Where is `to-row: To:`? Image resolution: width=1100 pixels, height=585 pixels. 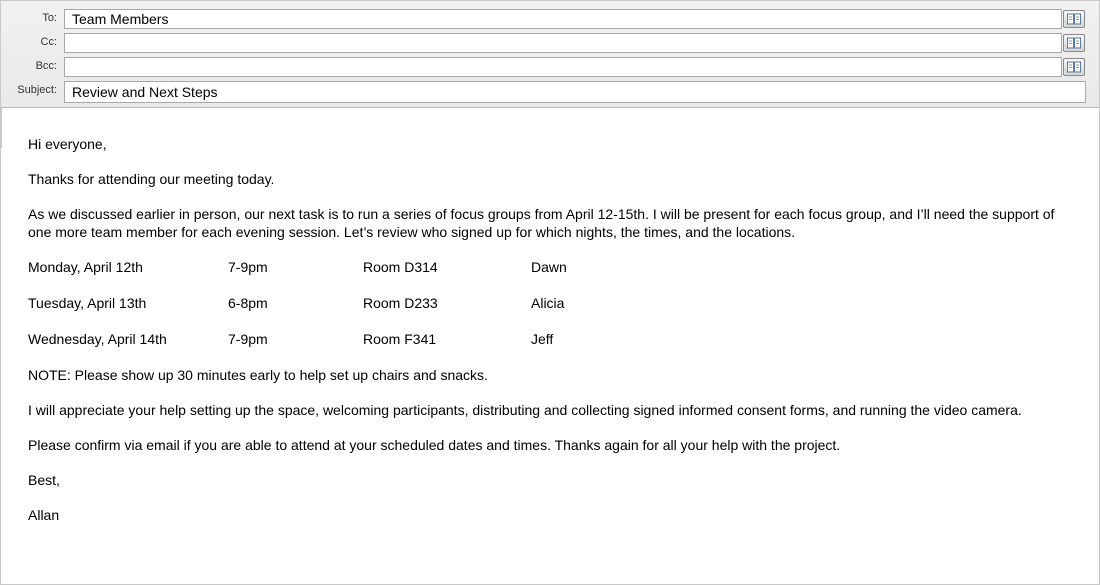
to-row: To: is located at coordinates (550, 20).